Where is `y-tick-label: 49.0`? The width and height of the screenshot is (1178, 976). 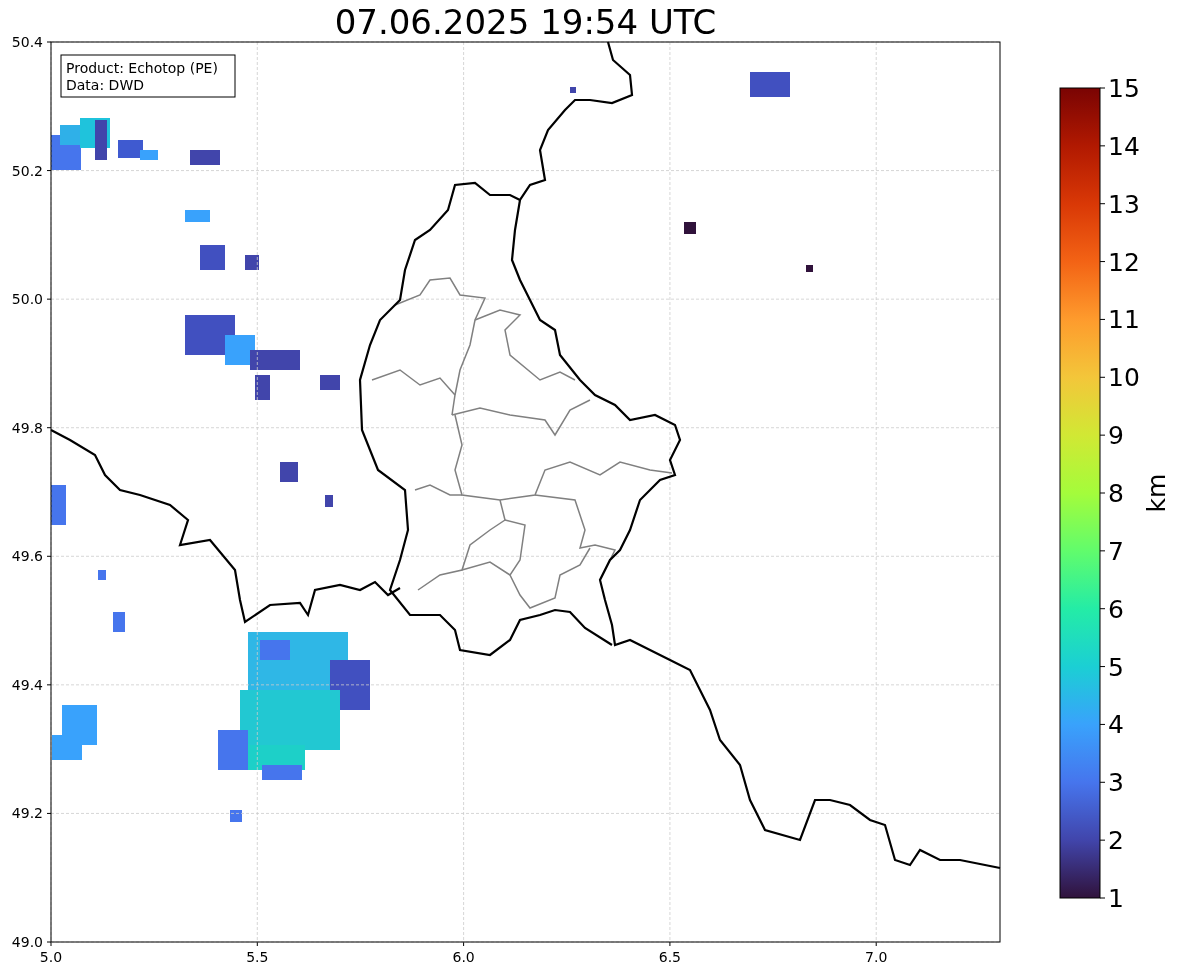
y-tick-label: 49.0 is located at coordinates (27, 942).